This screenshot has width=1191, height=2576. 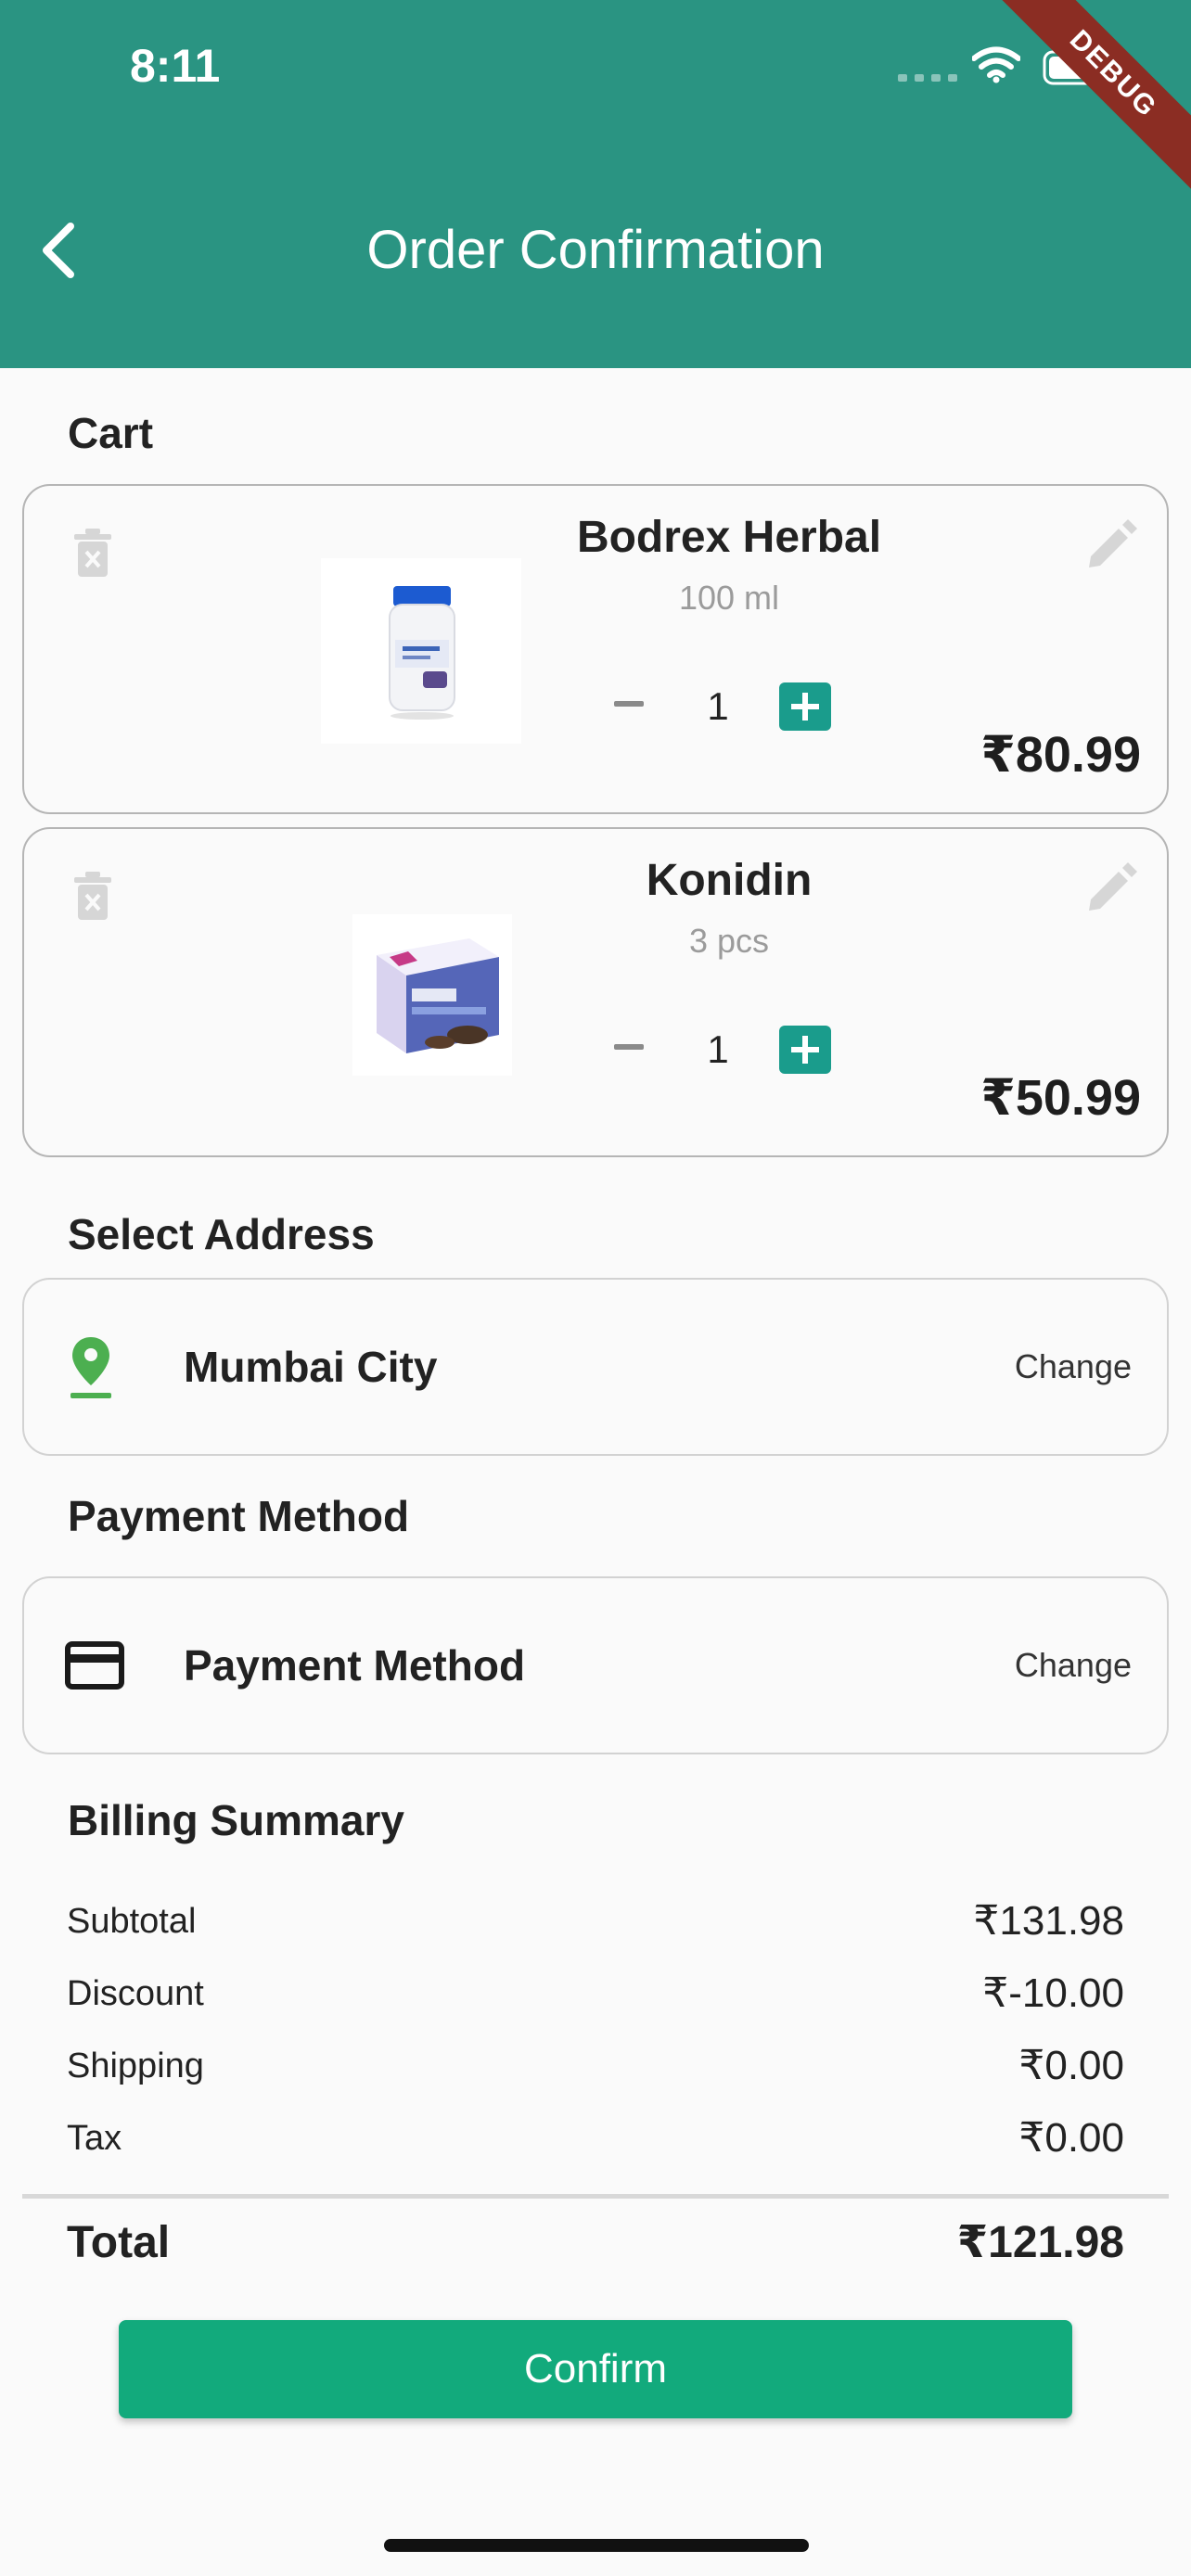 What do you see at coordinates (135, 2066) in the screenshot?
I see `billing-label: Shipping` at bounding box center [135, 2066].